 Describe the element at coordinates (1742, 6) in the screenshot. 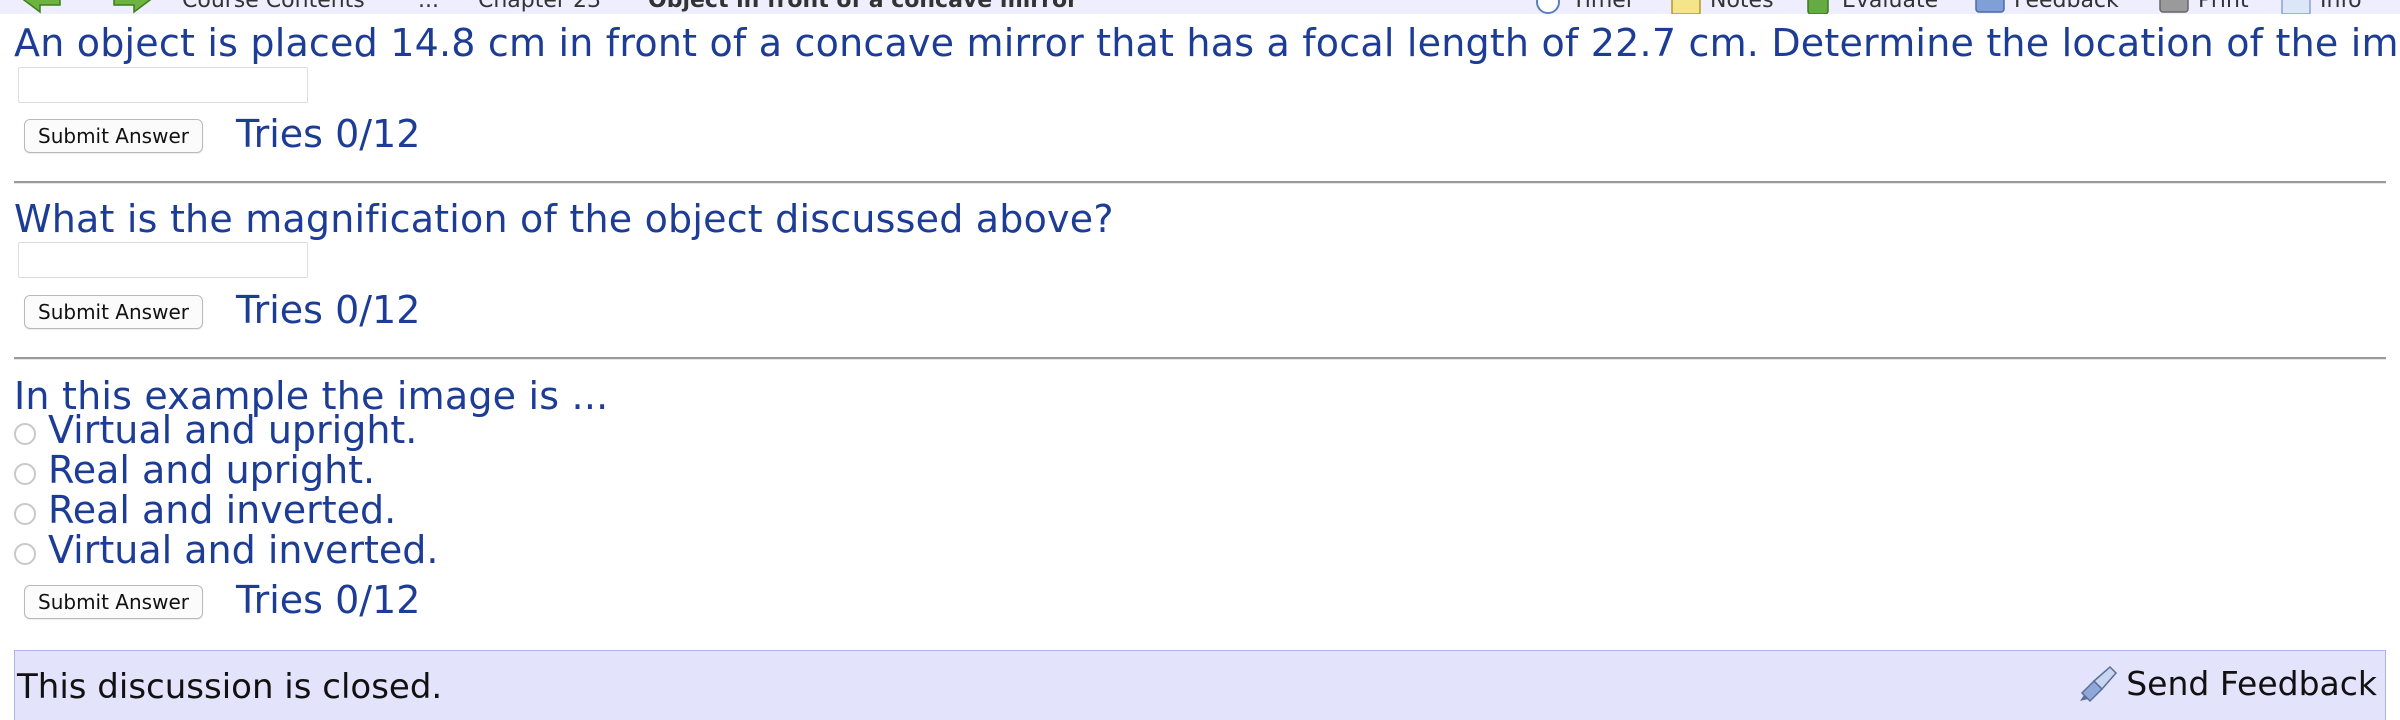

I see `notes-label: Notes` at that location.